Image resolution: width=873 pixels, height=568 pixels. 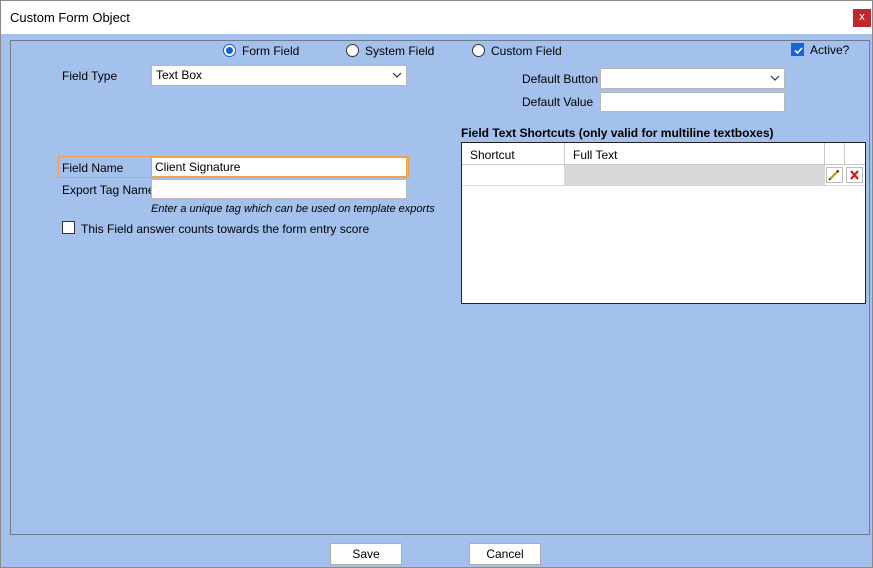 I want to click on title-bar: Custom Form Object x, so click(x=436, y=17).